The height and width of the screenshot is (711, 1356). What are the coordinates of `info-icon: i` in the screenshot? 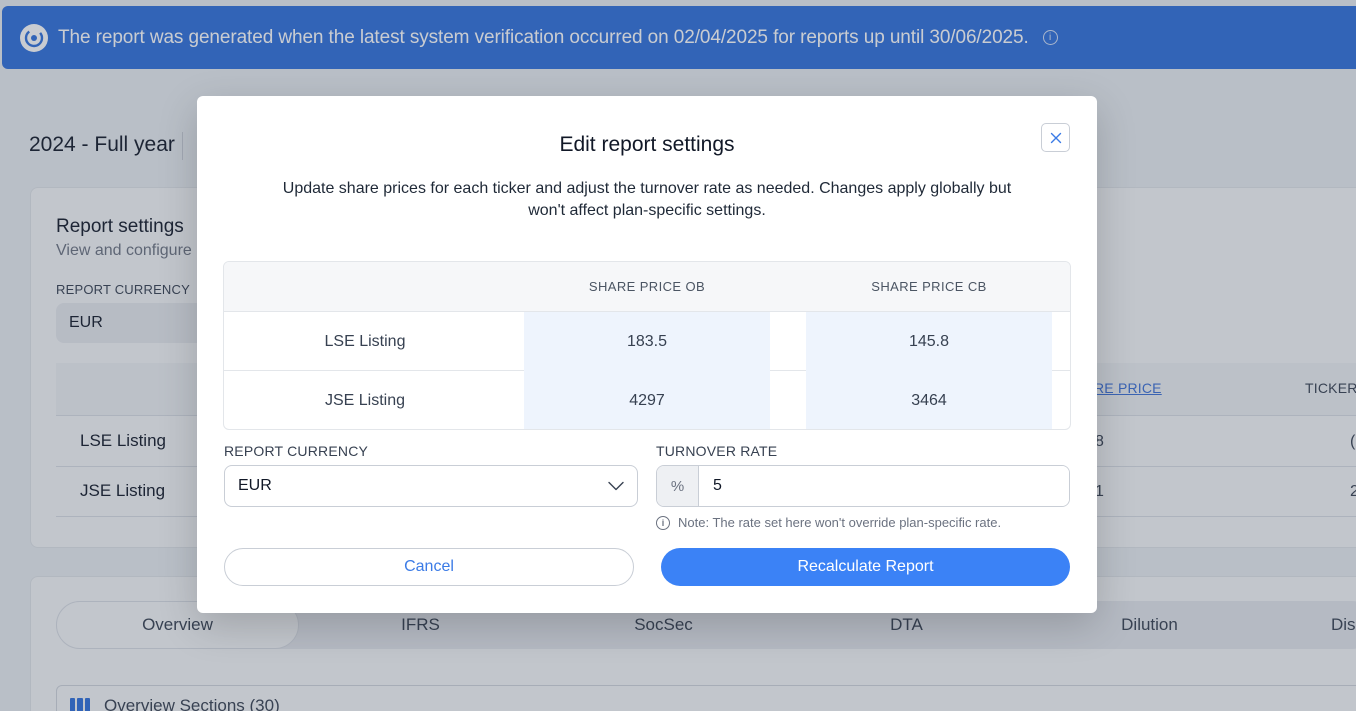 It's located at (663, 522).